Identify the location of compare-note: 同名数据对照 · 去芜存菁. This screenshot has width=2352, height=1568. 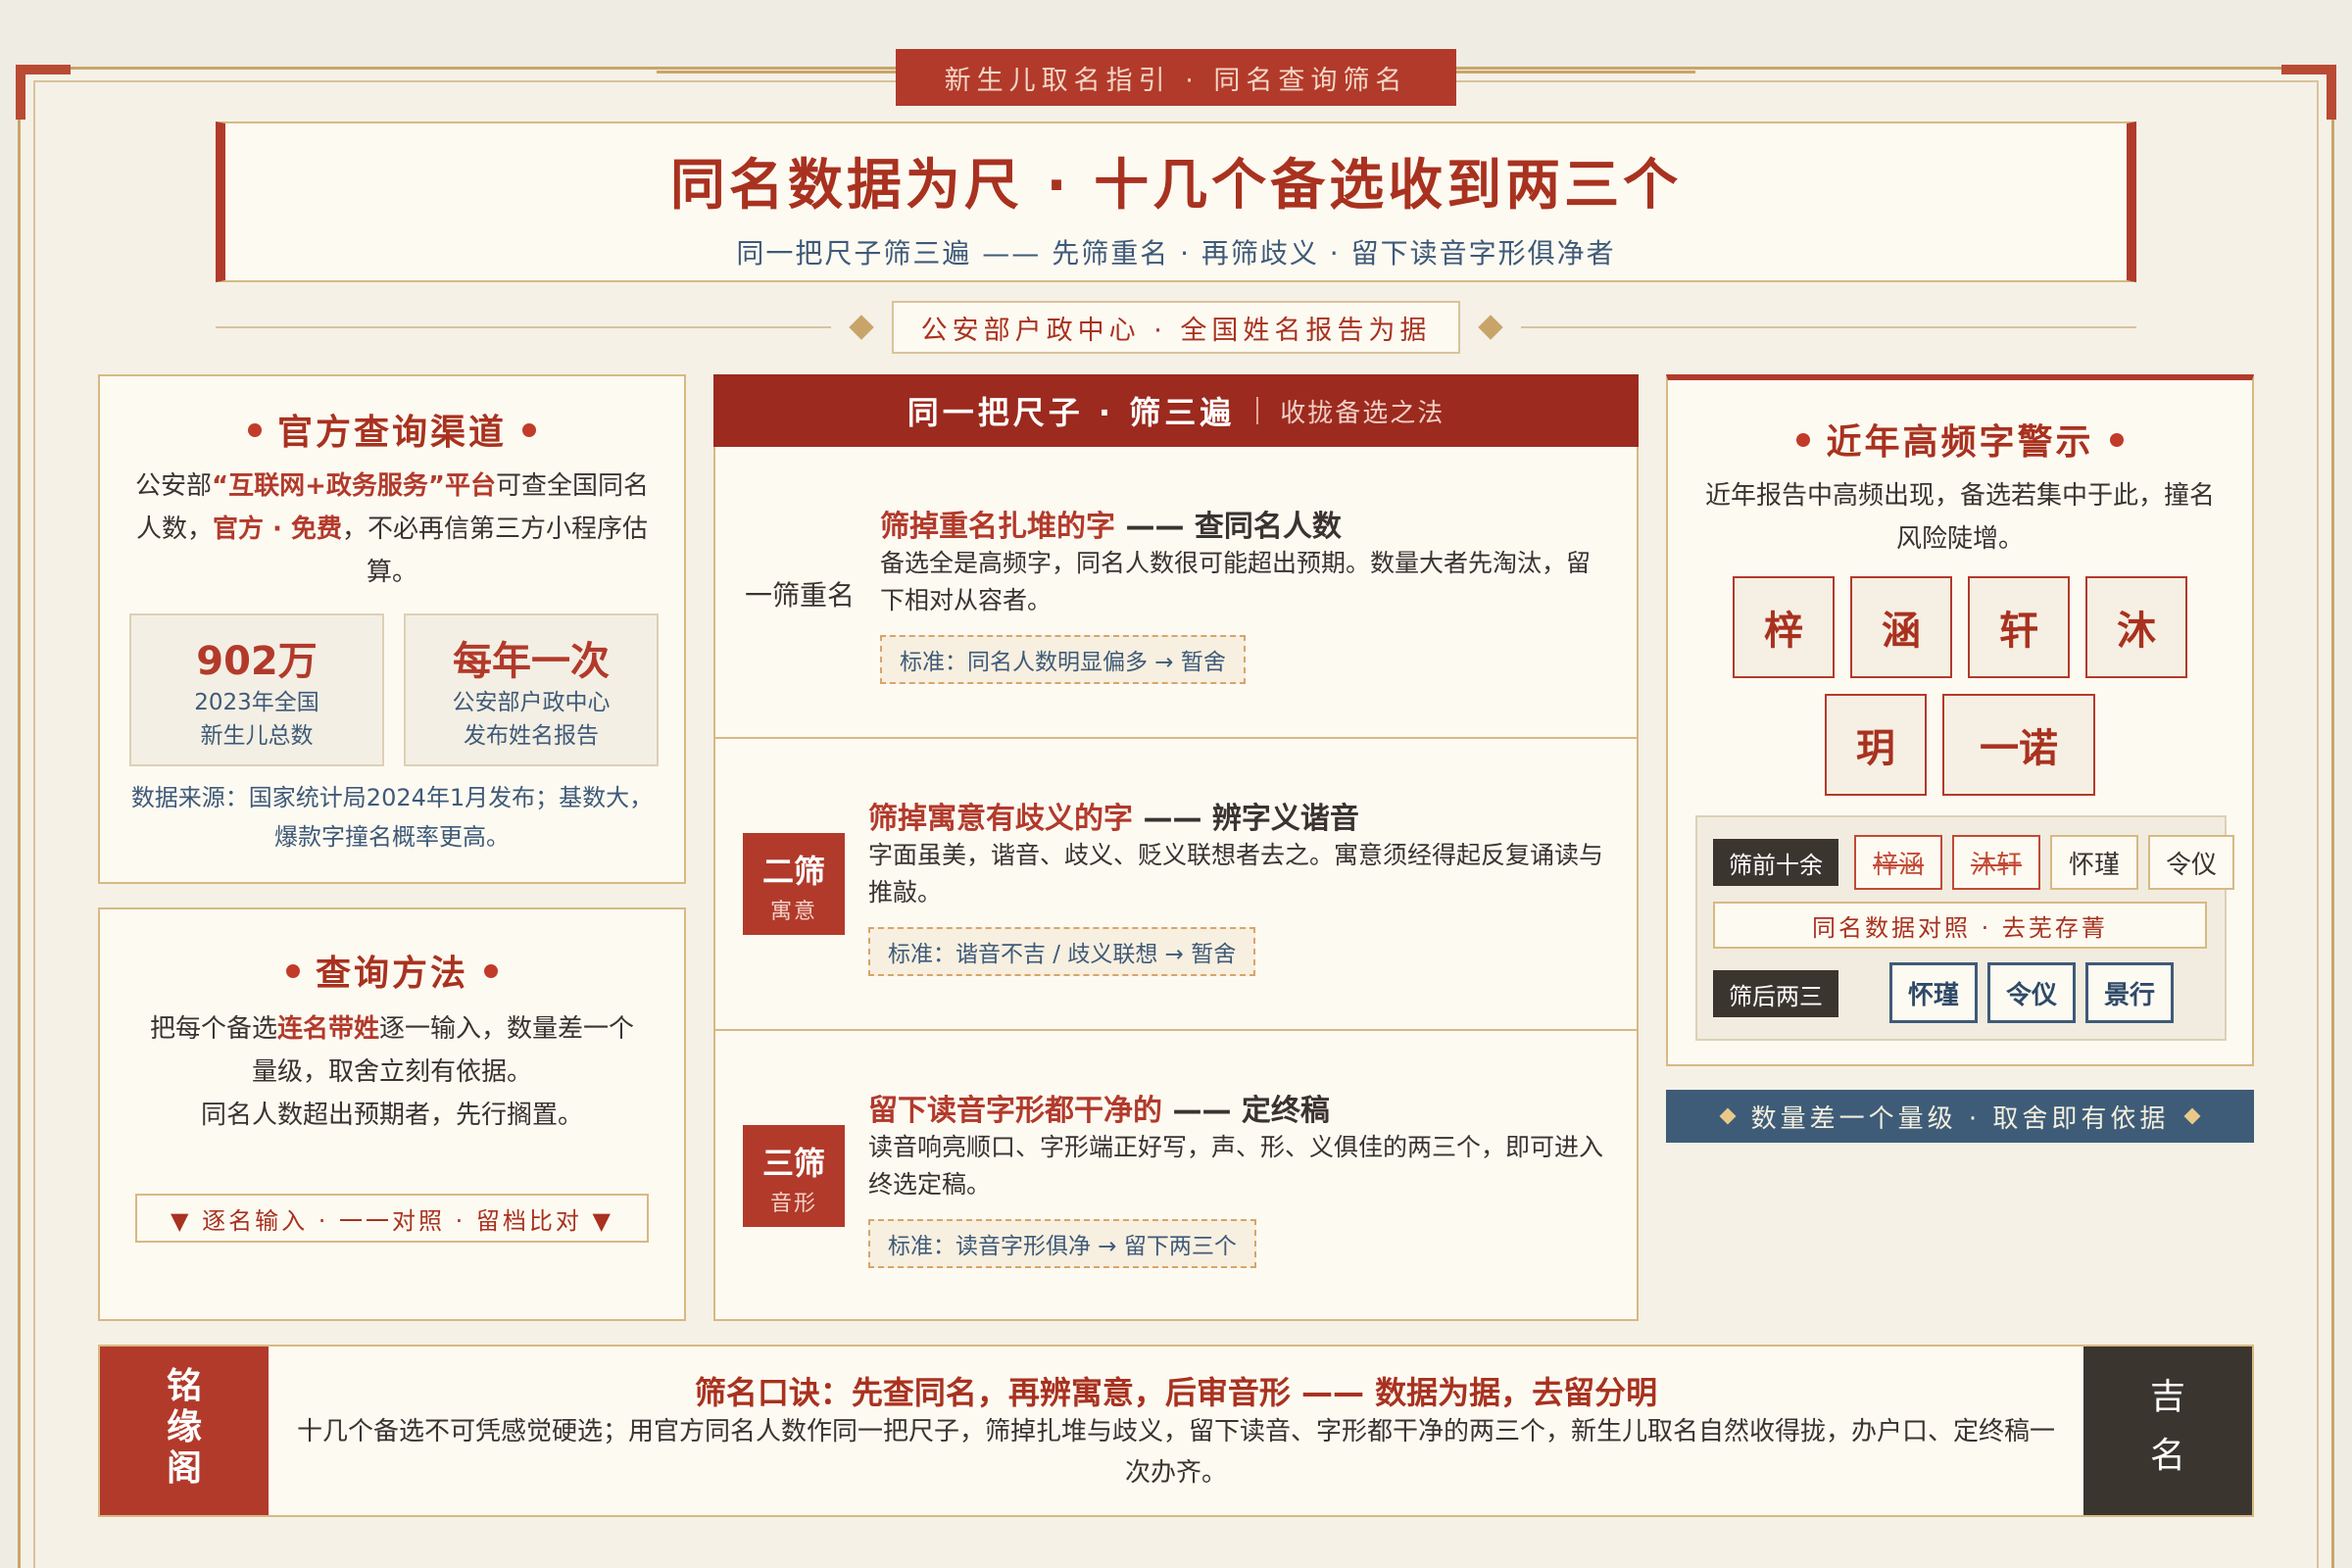
(1960, 925).